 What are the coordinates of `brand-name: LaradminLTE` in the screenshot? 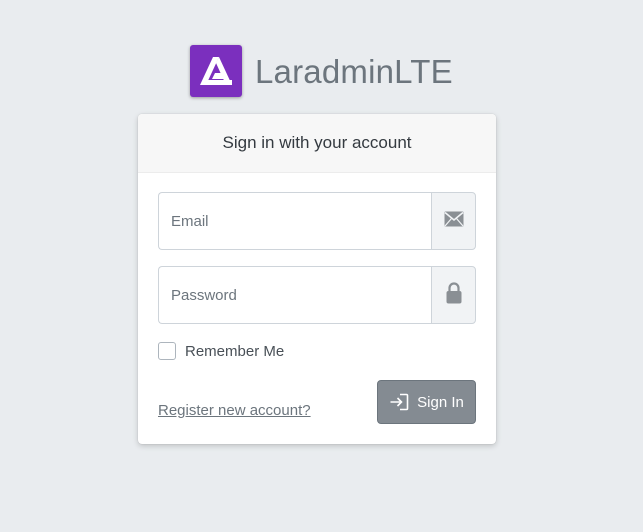 It's located at (354, 71).